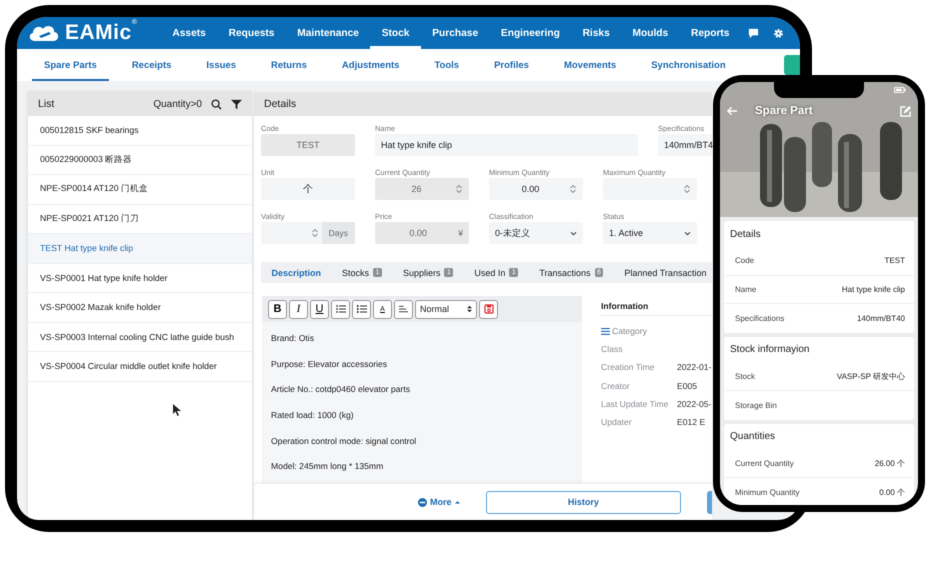 The height and width of the screenshot is (561, 938). What do you see at coordinates (596, 33) in the screenshot?
I see `nav-tab: Risks` at bounding box center [596, 33].